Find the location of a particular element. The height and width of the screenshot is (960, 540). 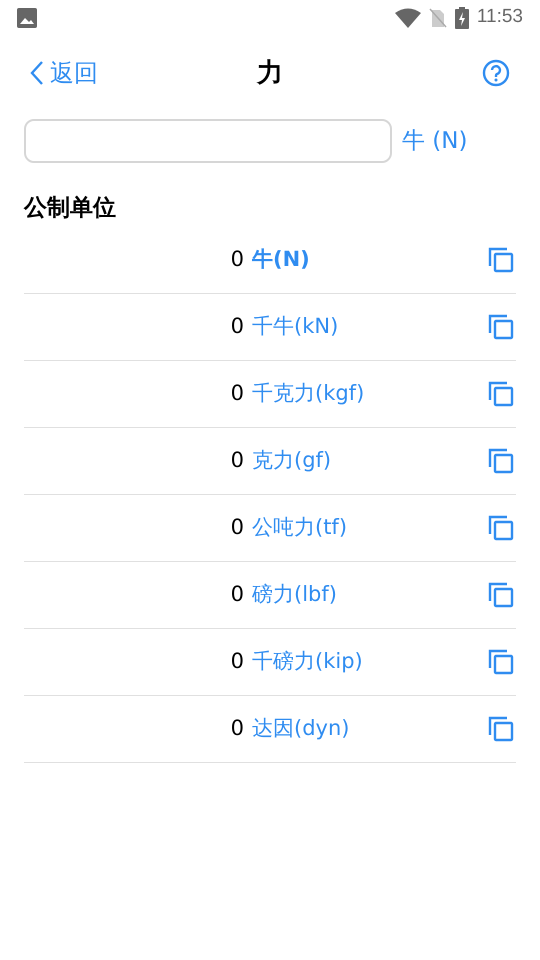

unit-name: 公吨力(tf) is located at coordinates (300, 528).